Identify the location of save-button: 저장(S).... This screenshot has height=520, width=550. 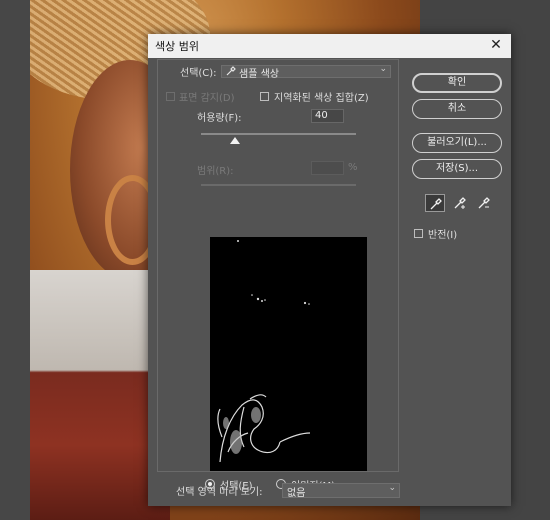
(457, 169).